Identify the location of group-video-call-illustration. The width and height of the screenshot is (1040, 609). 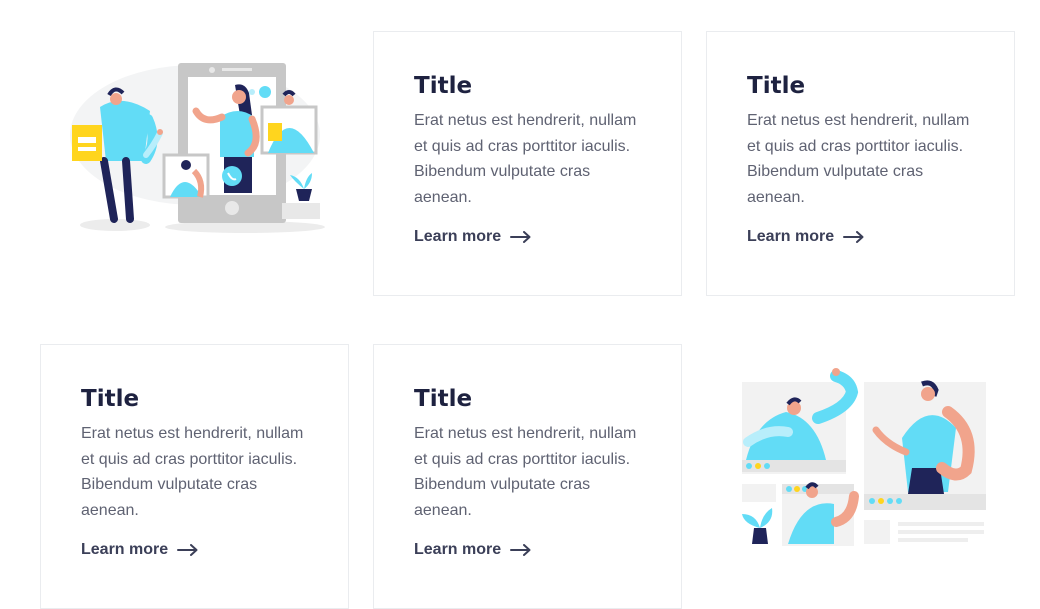
(863, 457).